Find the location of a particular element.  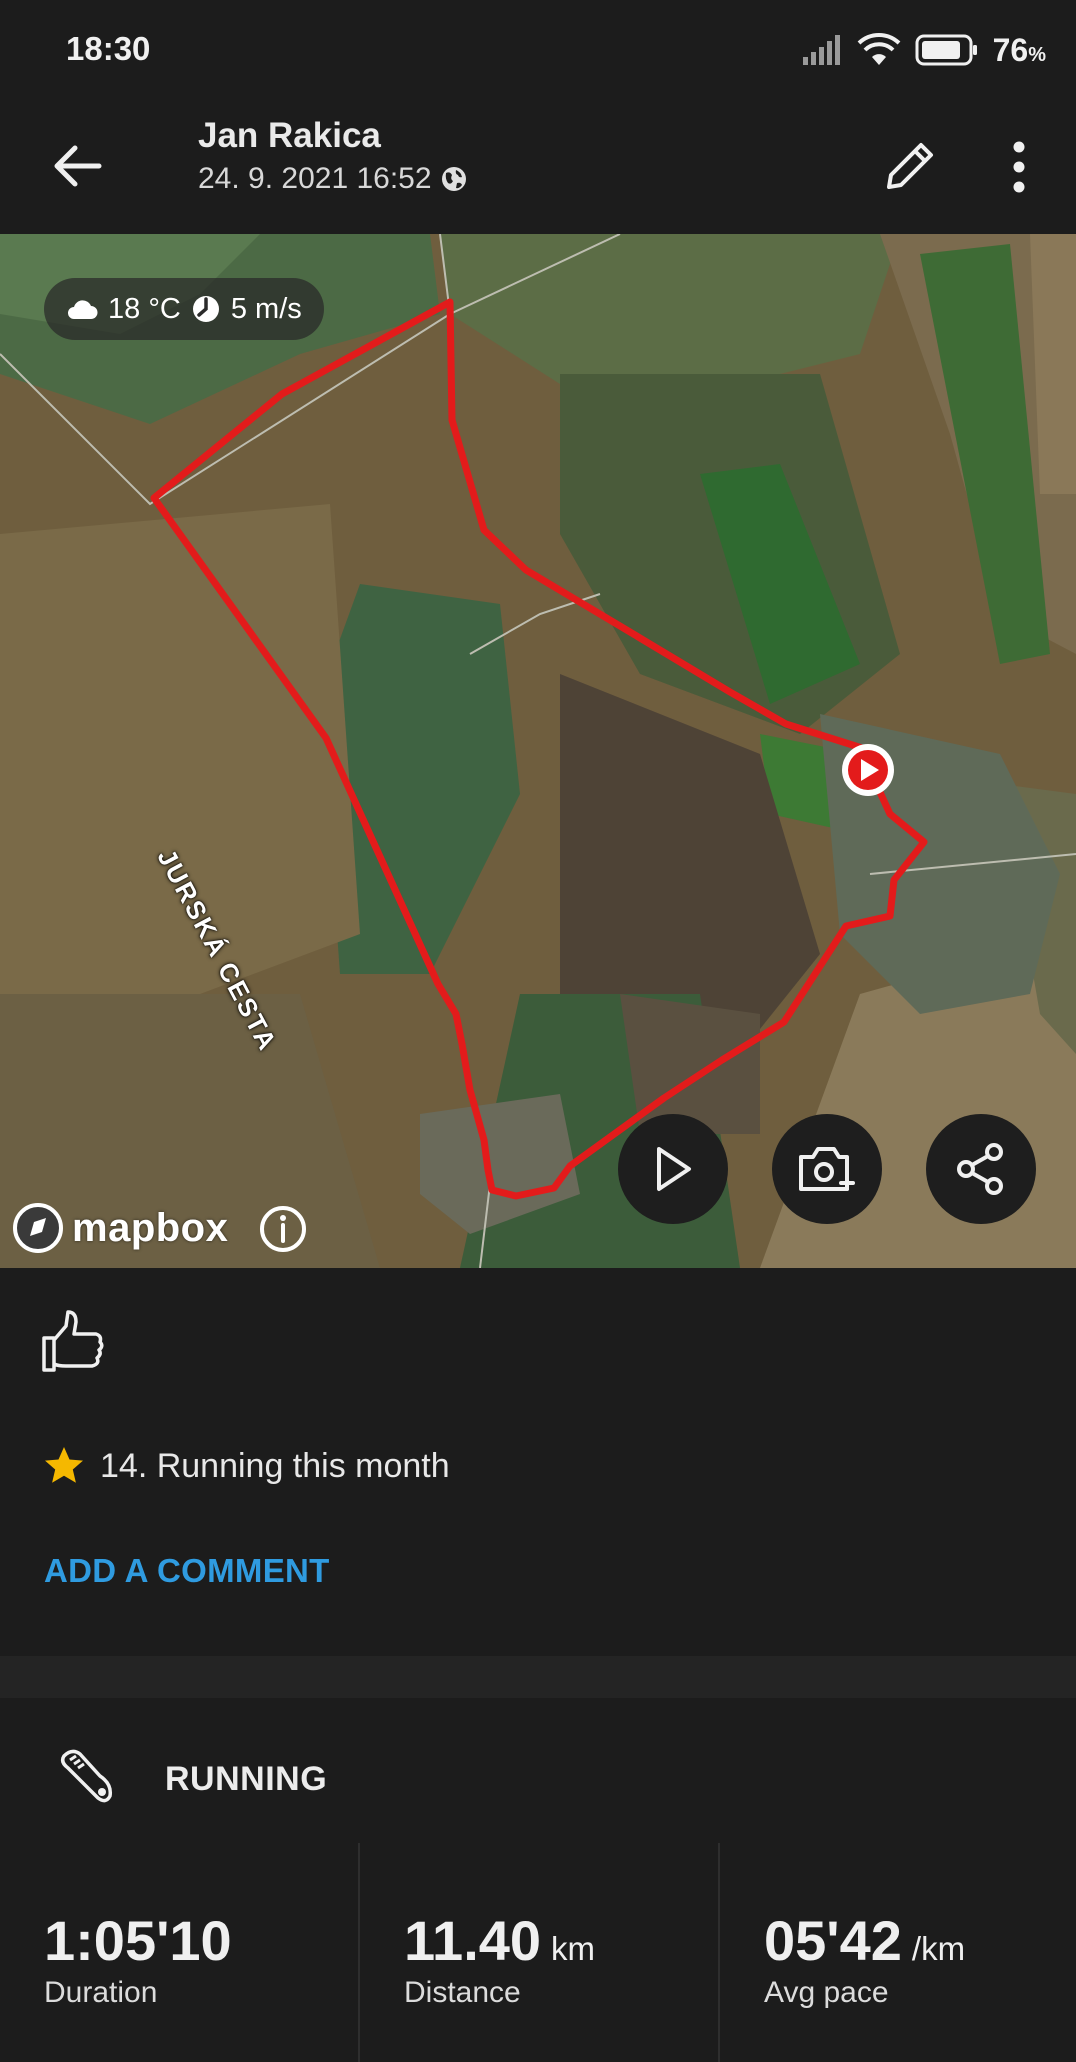

mapbox-logo: mapbox is located at coordinates (120, 1228).